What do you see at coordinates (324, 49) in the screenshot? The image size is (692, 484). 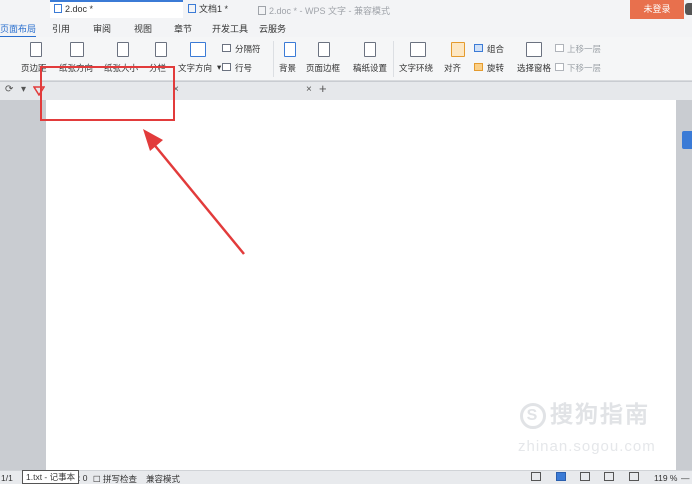 I see `page-border-icon` at bounding box center [324, 49].